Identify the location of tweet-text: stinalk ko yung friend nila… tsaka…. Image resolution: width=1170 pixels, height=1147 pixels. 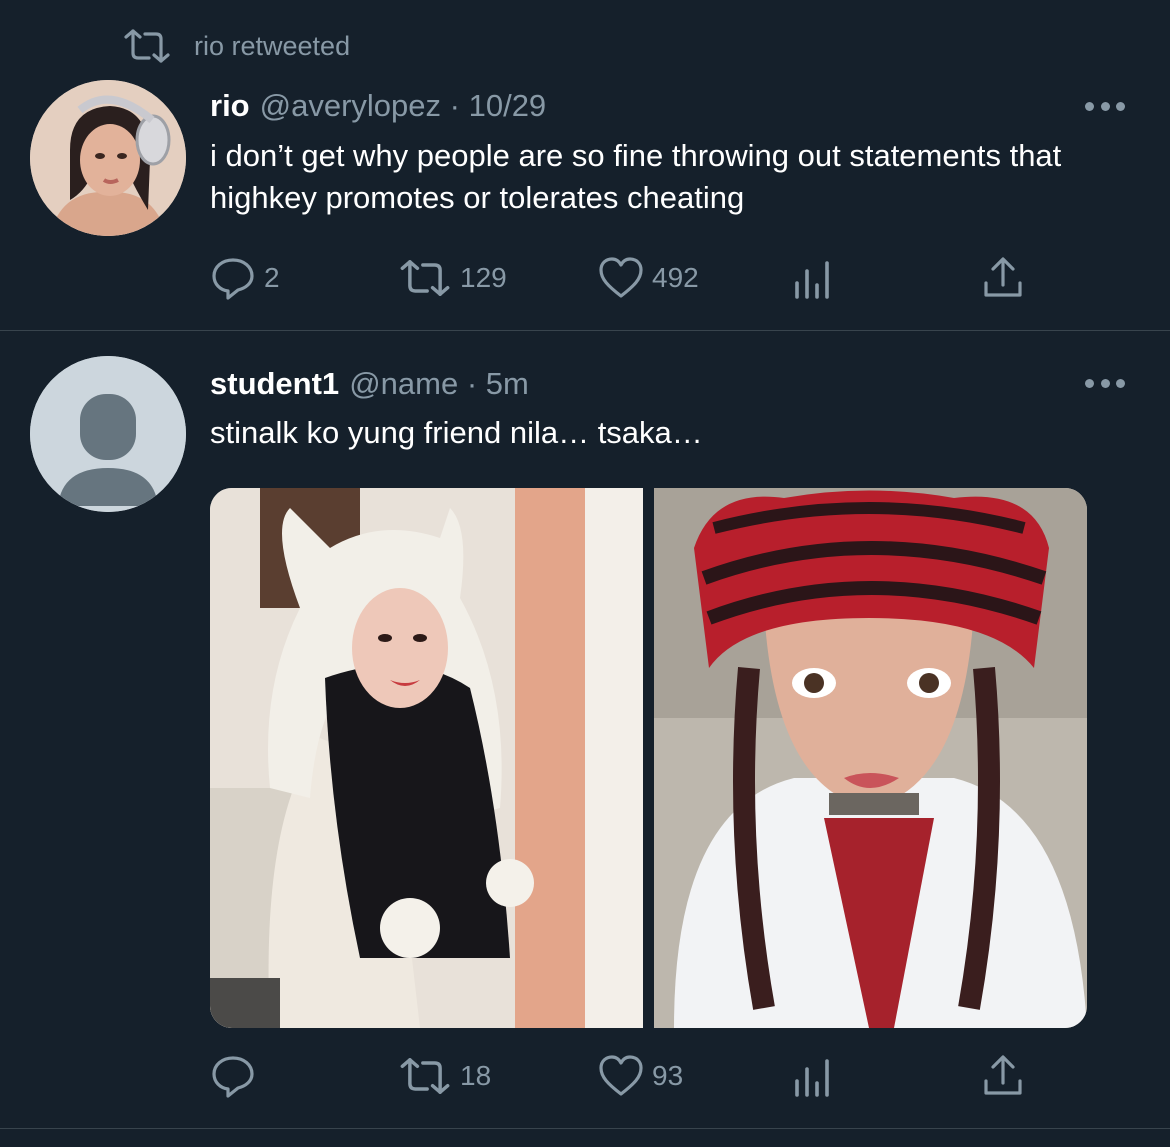
(456, 432).